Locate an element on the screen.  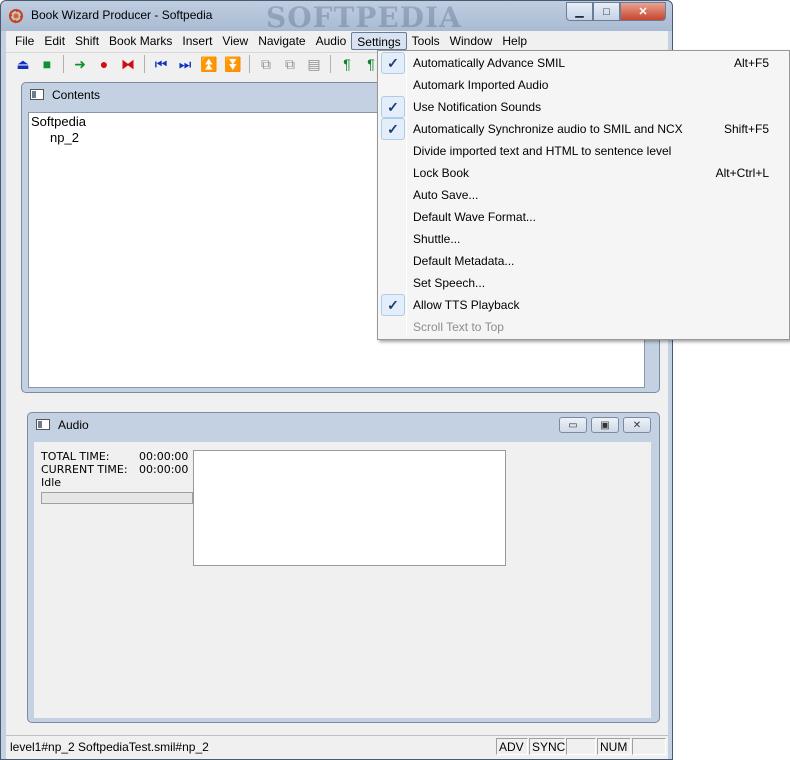
toolbar-record-button: ● is located at coordinates (104, 64).